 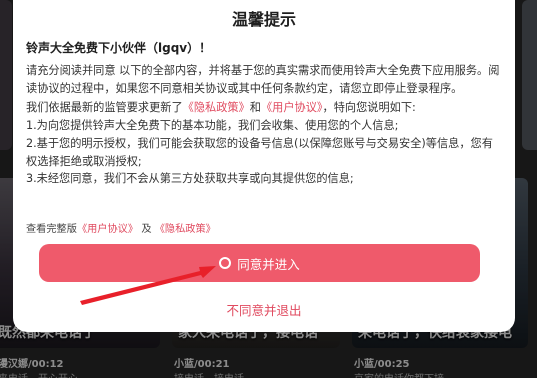 I want to click on and-text: 和, so click(x=255, y=108).